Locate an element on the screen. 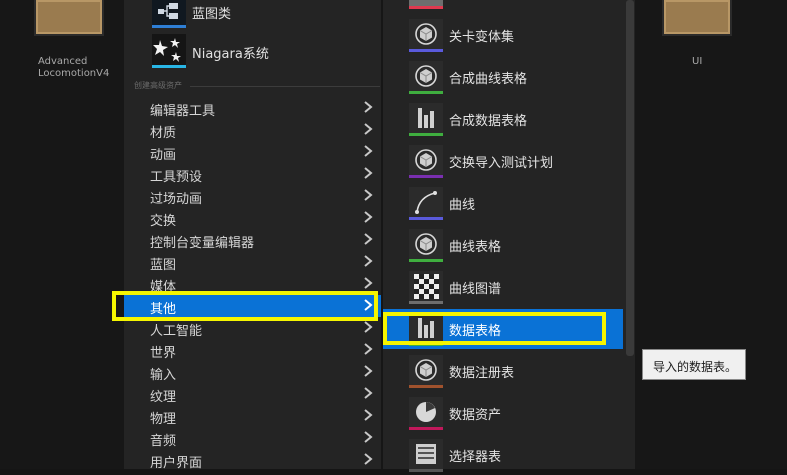  asset-tile-ui: UI is located at coordinates (697, 35).